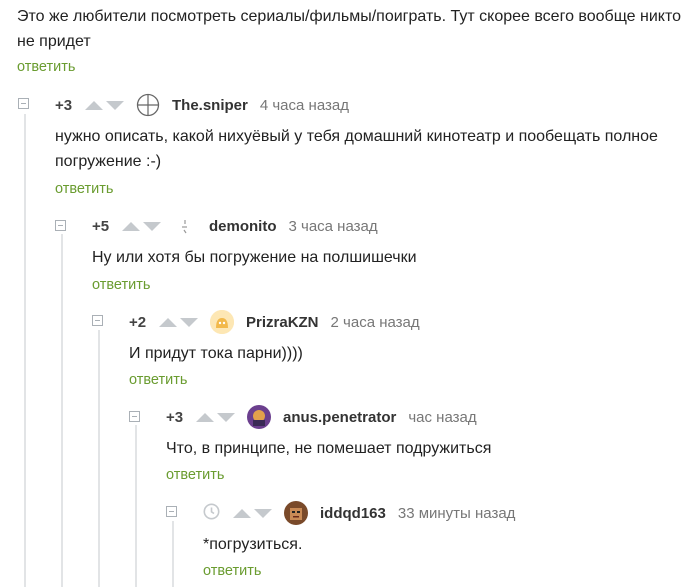 The image size is (700, 587). What do you see at coordinates (333, 226) in the screenshot?
I see `timestamp: 3 часа назад` at bounding box center [333, 226].